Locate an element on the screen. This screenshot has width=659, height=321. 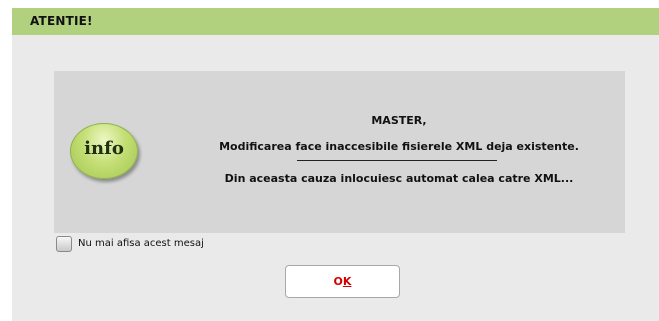
message-separator is located at coordinates (397, 160).